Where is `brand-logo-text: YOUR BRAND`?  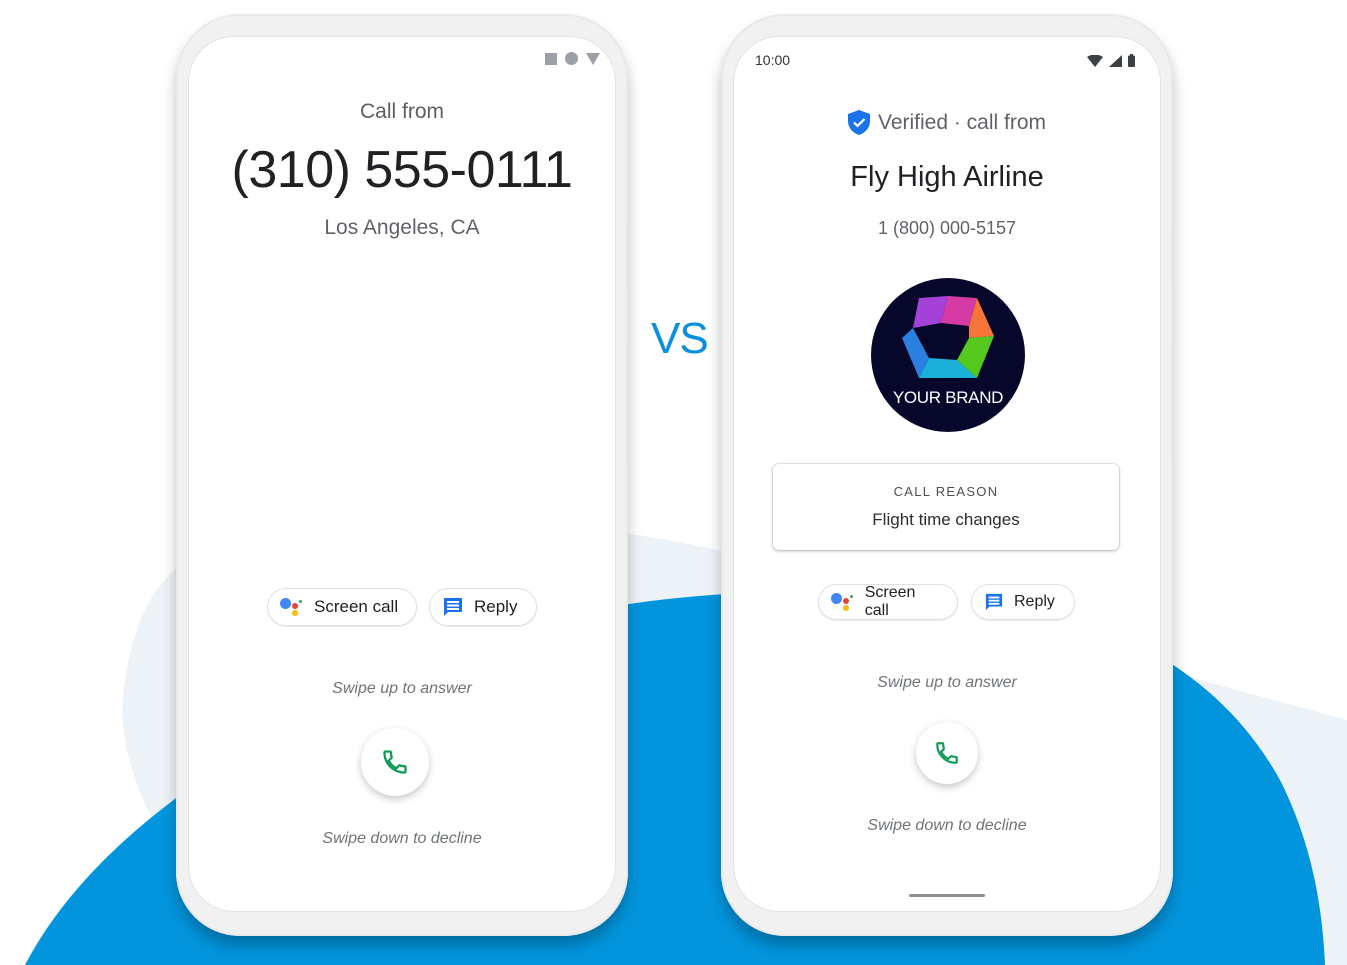
brand-logo-text: YOUR BRAND is located at coordinates (948, 397).